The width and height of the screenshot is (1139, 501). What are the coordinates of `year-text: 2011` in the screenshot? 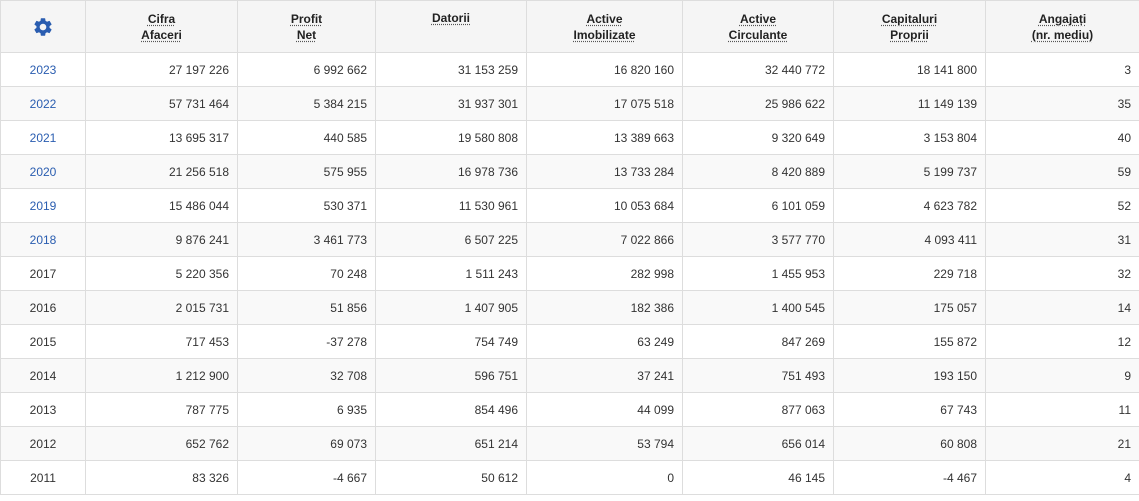 It's located at (43, 477).